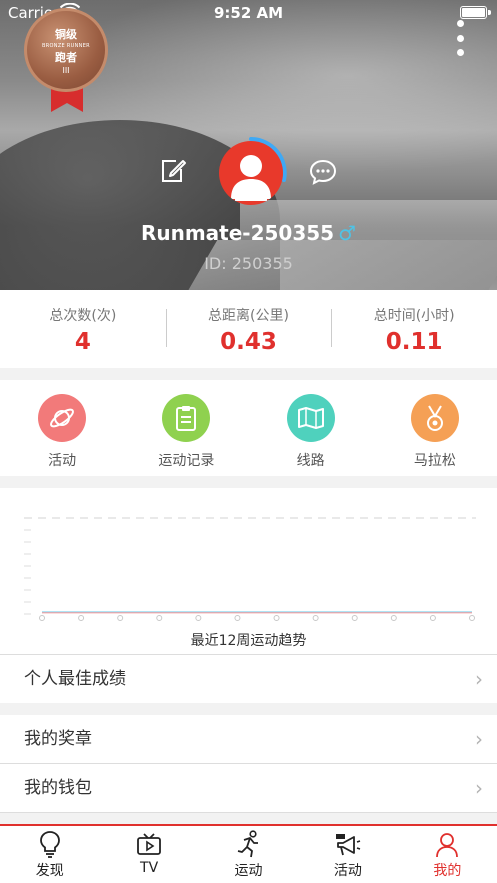 The width and height of the screenshot is (497, 883). What do you see at coordinates (149, 868) in the screenshot?
I see `tab-label: TV` at bounding box center [149, 868].